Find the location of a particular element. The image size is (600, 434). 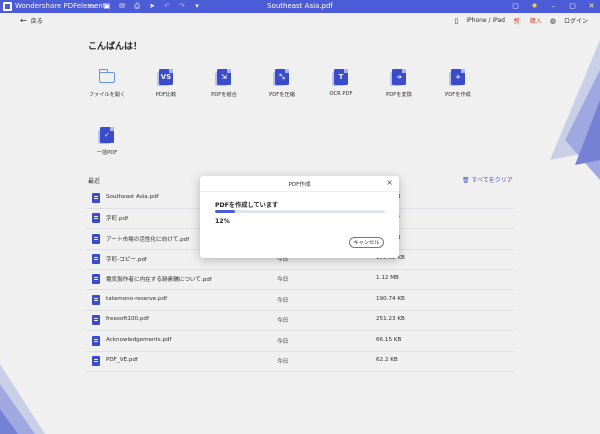

dropdown-icon: ▾ is located at coordinates (197, 6).